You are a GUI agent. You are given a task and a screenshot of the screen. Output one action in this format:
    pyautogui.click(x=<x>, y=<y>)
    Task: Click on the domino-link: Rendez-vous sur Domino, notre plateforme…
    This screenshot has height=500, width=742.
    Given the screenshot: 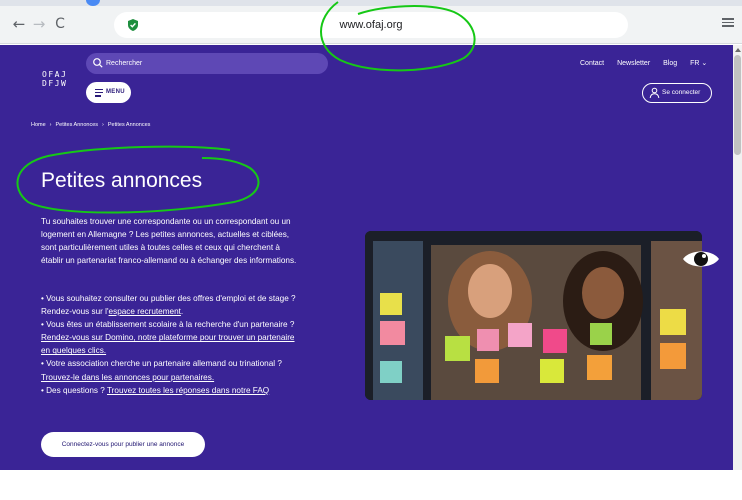 What is the action you would take?
    pyautogui.click(x=168, y=344)
    